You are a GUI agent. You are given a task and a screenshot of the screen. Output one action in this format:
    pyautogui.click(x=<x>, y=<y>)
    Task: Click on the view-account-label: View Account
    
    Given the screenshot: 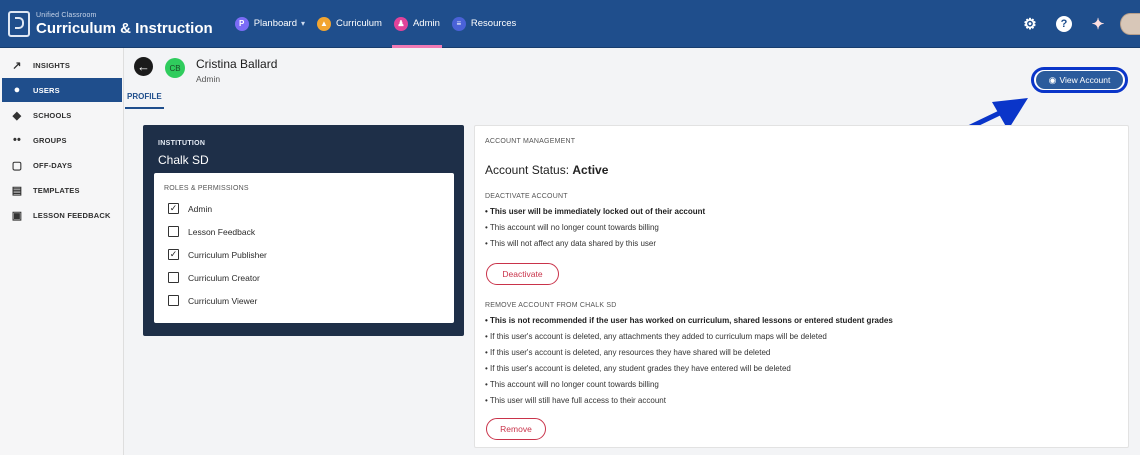 What is the action you would take?
    pyautogui.click(x=1085, y=80)
    